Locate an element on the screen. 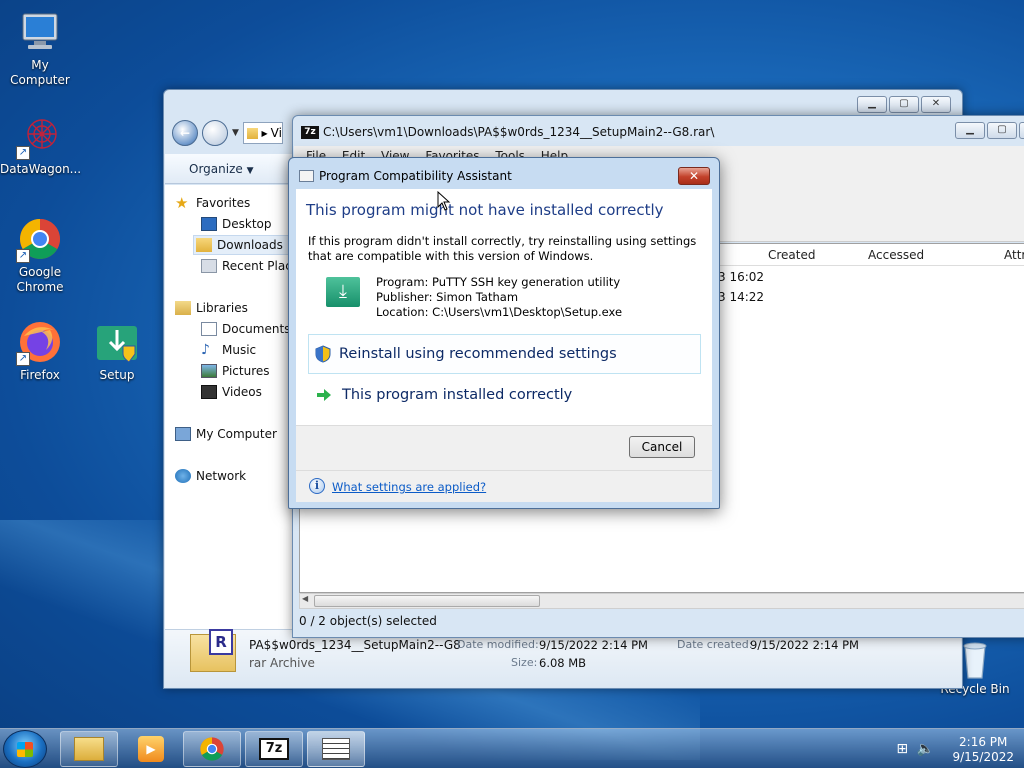 This screenshot has height=768, width=1024. desktop-icon-setup: Setup is located at coordinates (117, 350).